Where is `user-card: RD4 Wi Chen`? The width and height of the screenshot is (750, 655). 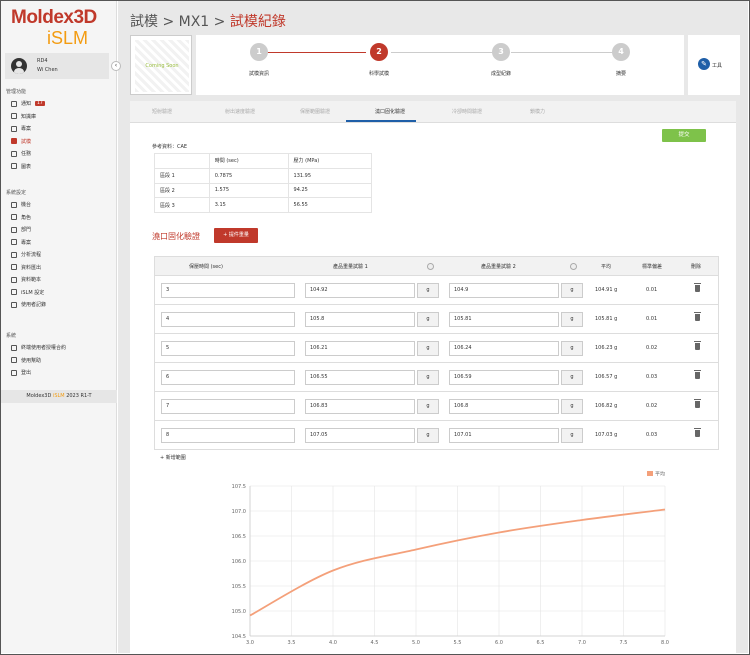
user-card: RD4 Wi Chen is located at coordinates (57, 66).